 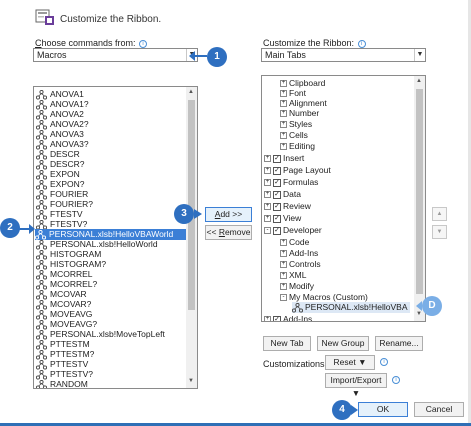 What do you see at coordinates (343, 55) in the screenshot?
I see `customize-ribbon-dropdown: Main Tabs ▼` at bounding box center [343, 55].